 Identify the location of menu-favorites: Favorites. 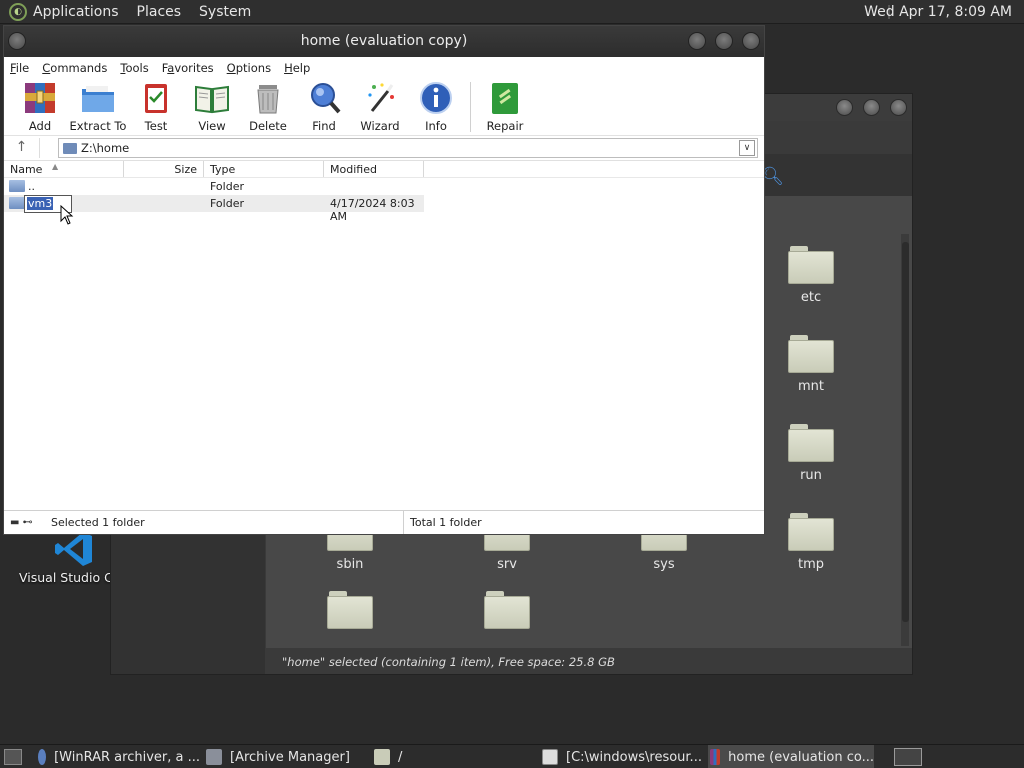
(188, 68).